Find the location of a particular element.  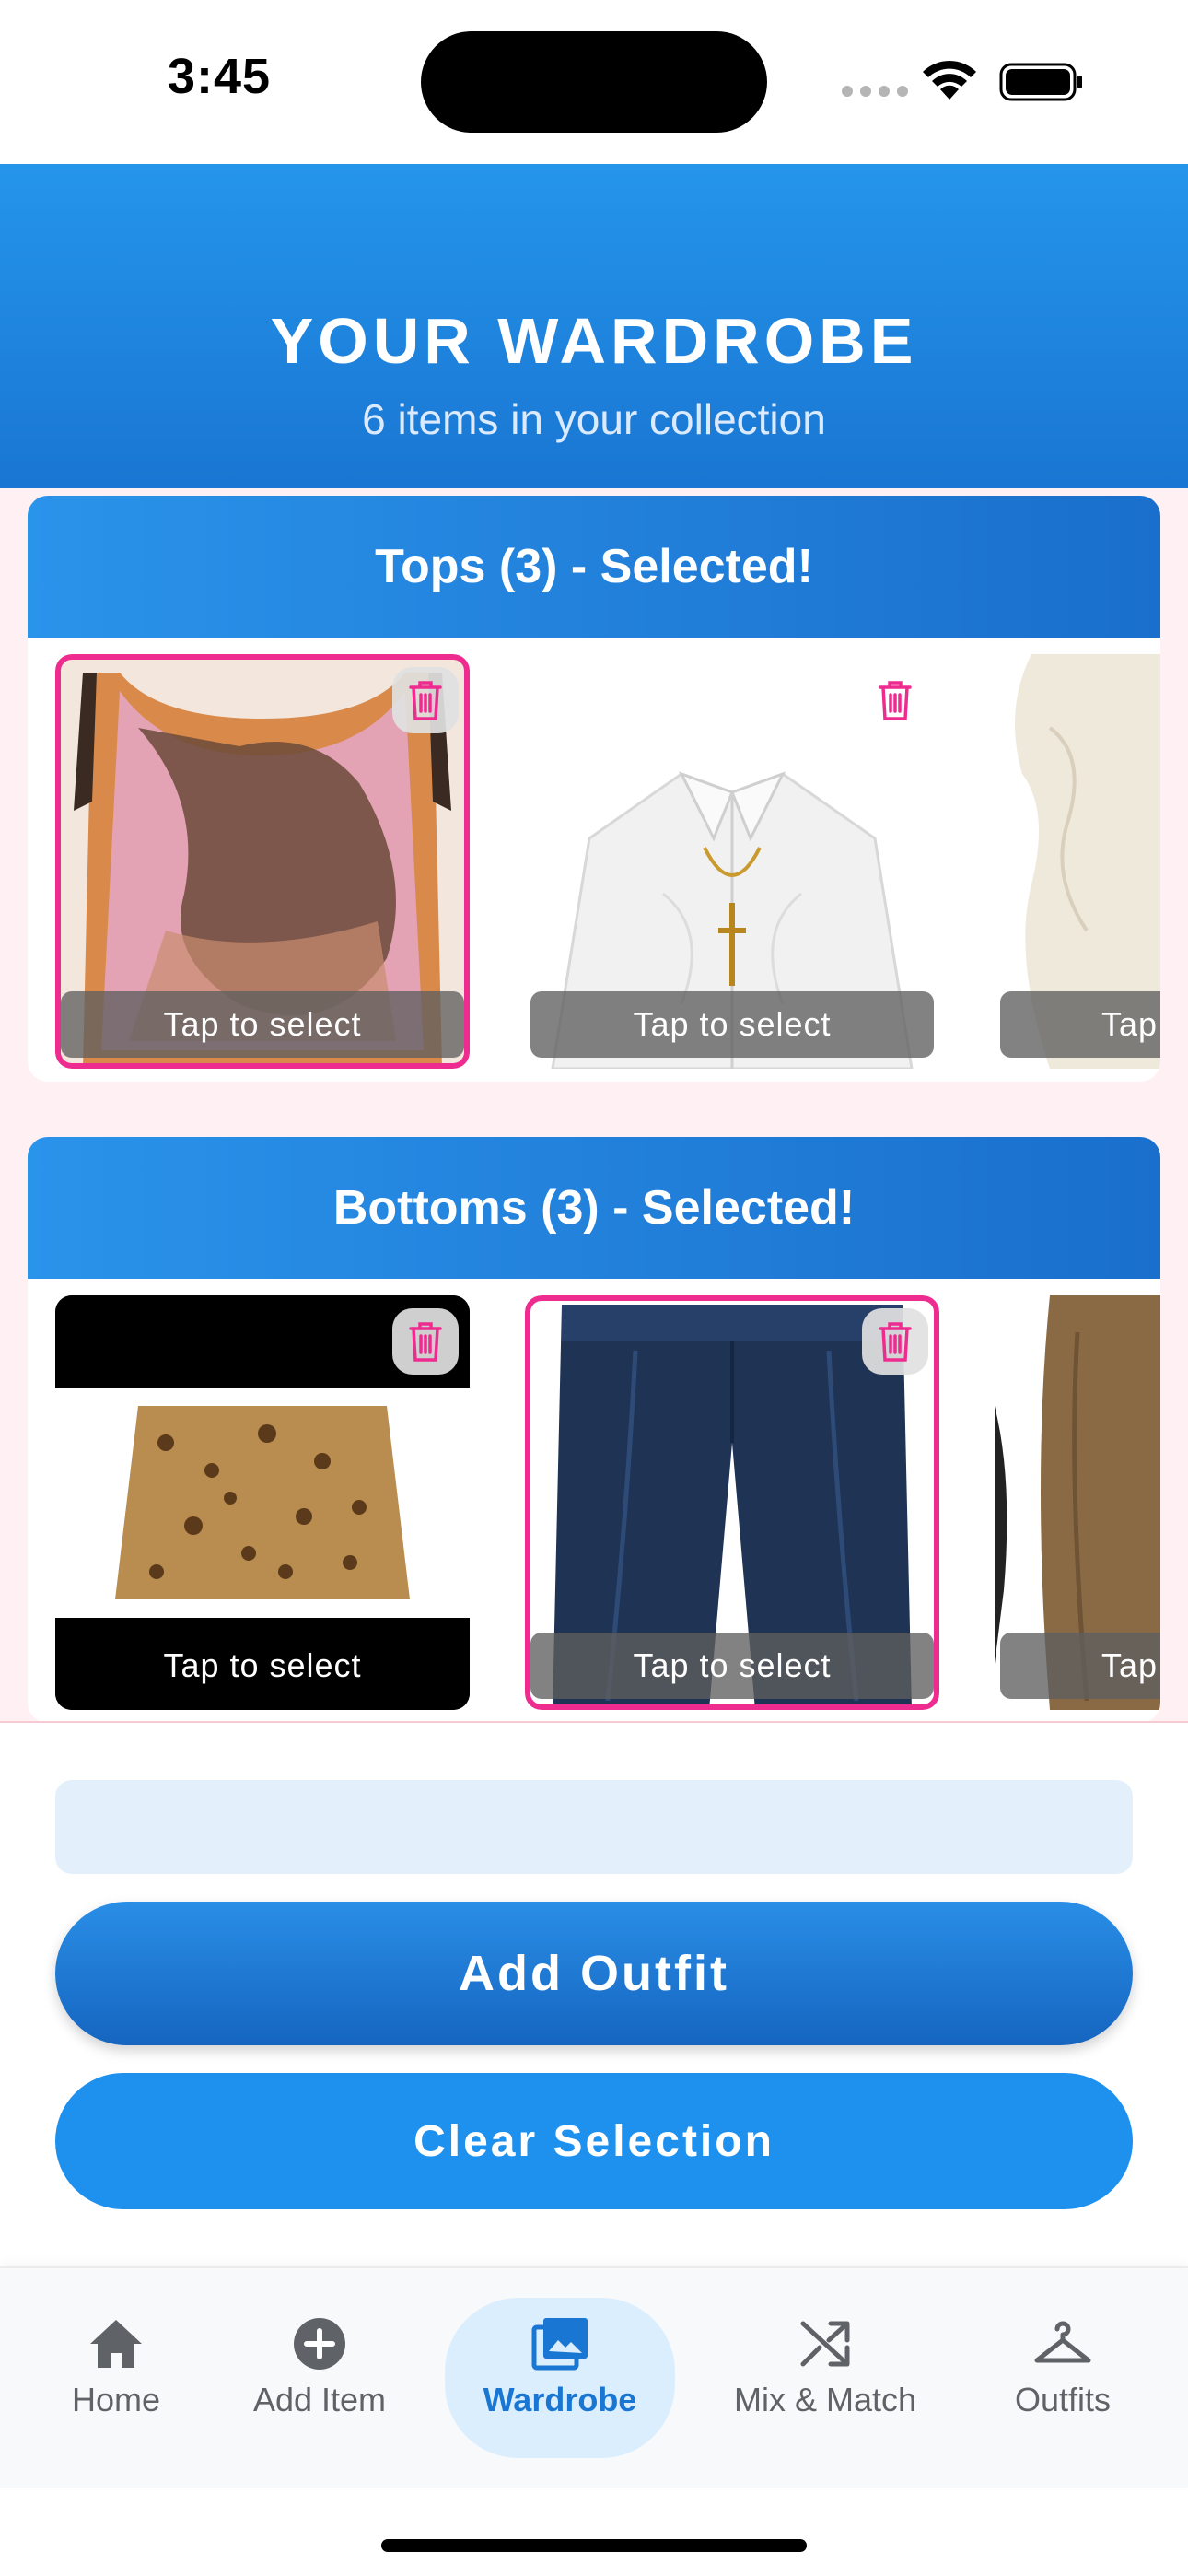

wardrobe-item-top-3: Tap is located at coordinates (1077, 861).